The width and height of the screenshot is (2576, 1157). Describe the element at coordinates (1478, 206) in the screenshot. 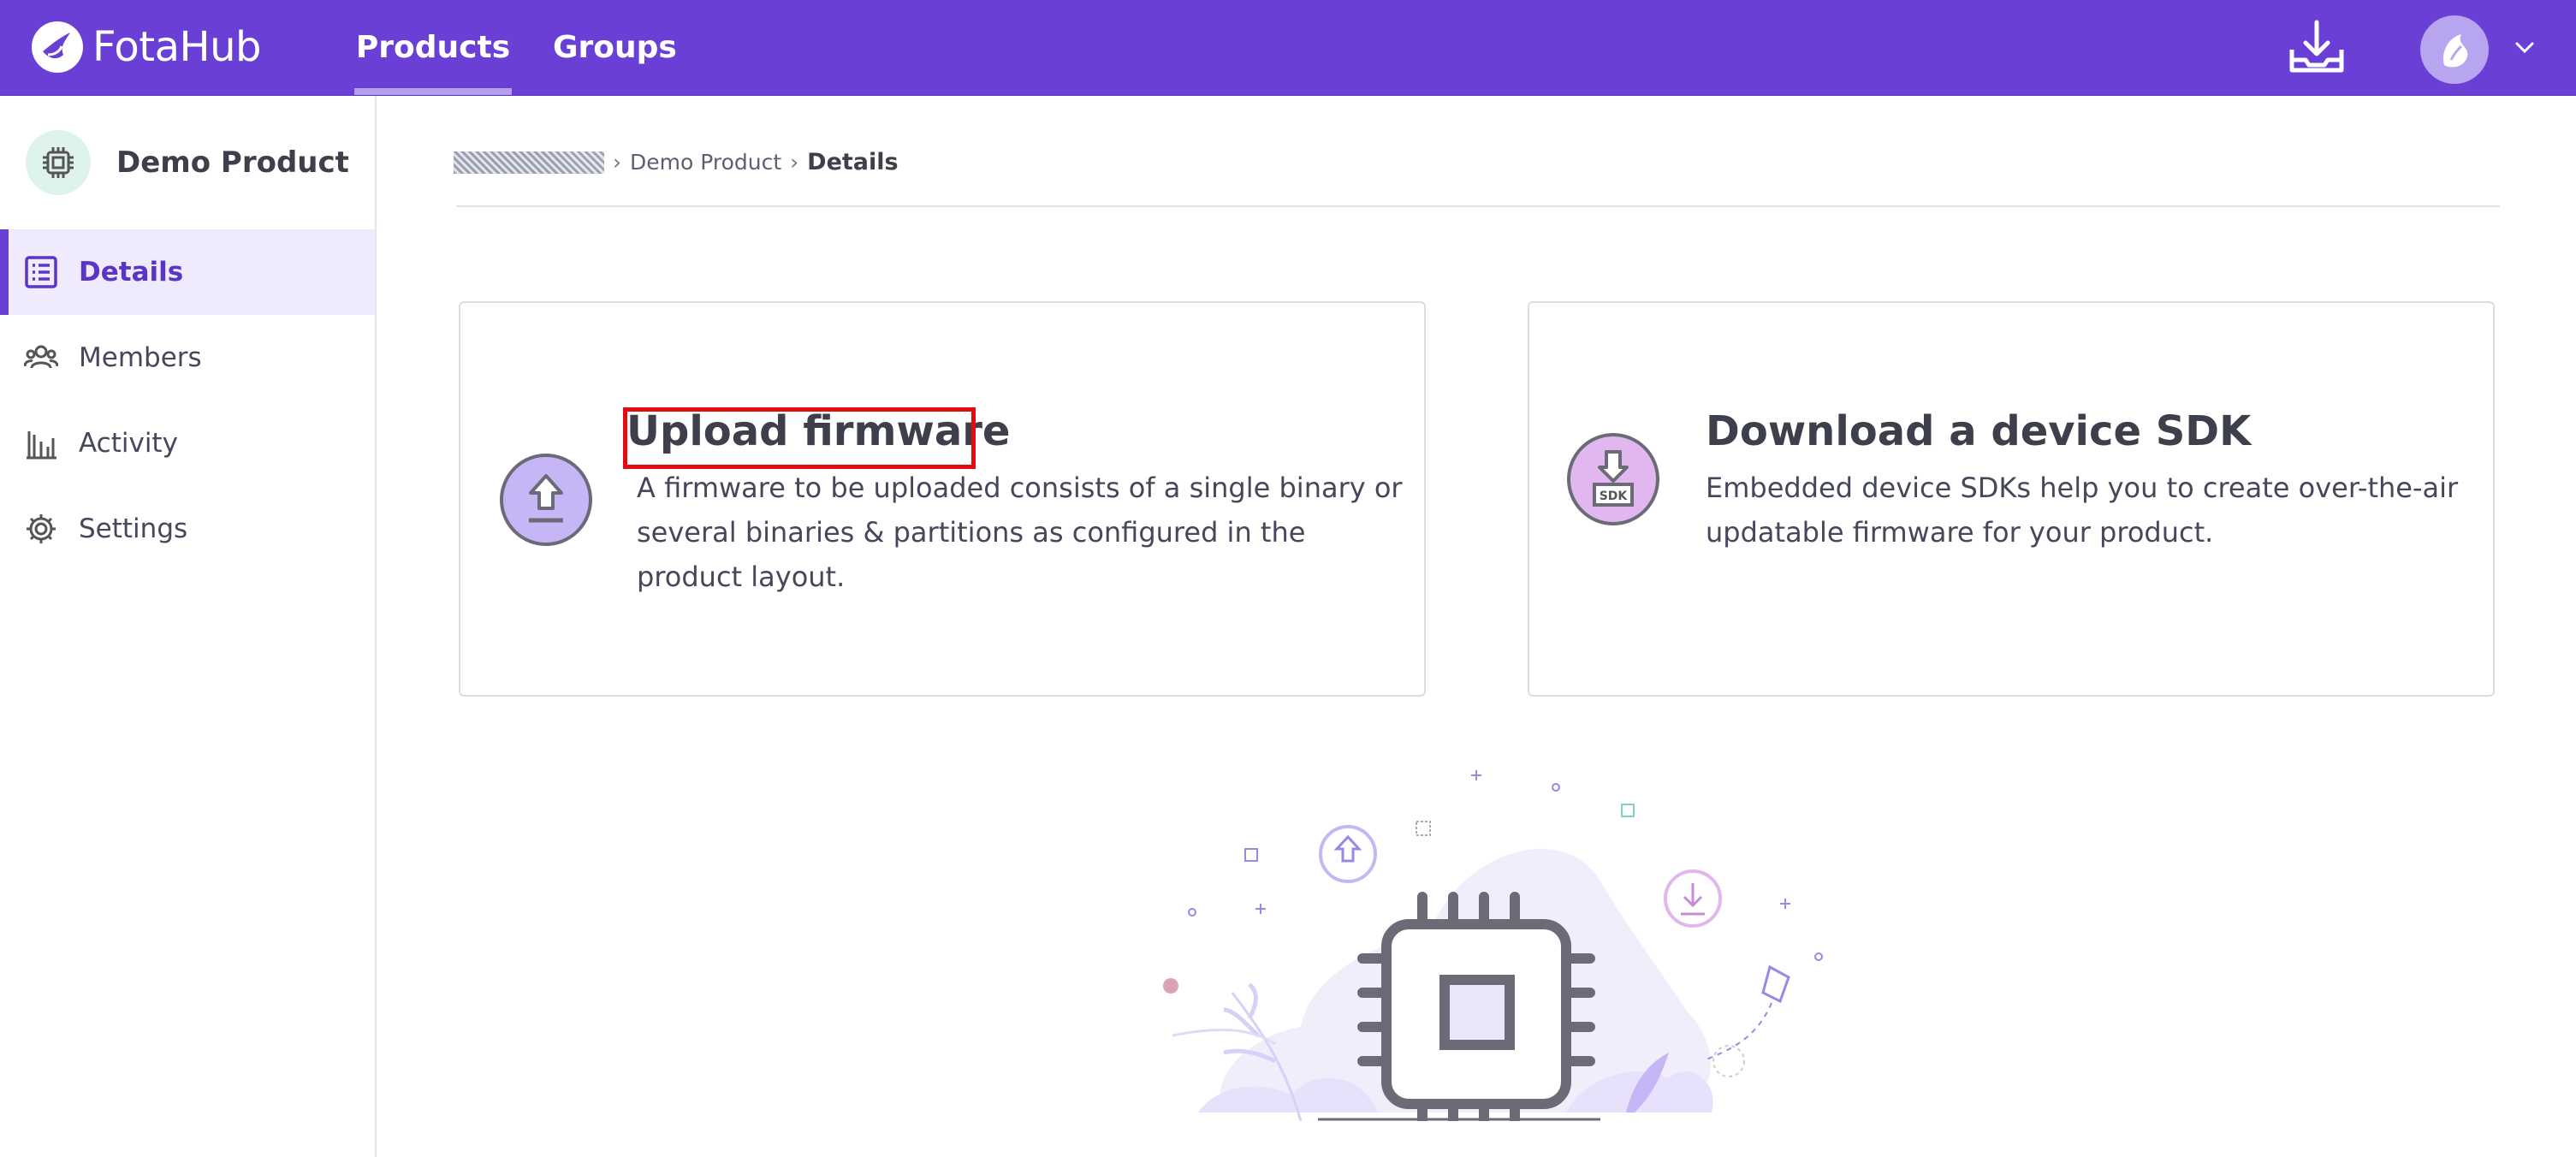

I see `divider` at that location.